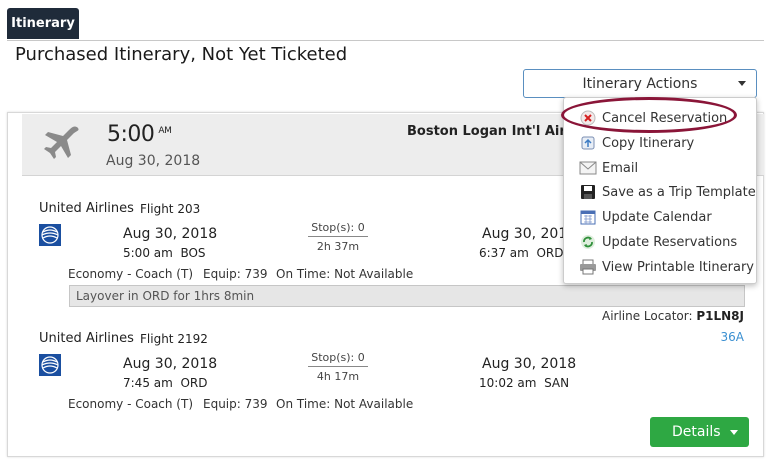  What do you see at coordinates (557, 383) in the screenshot?
I see `arrive-airport-code: SAN` at bounding box center [557, 383].